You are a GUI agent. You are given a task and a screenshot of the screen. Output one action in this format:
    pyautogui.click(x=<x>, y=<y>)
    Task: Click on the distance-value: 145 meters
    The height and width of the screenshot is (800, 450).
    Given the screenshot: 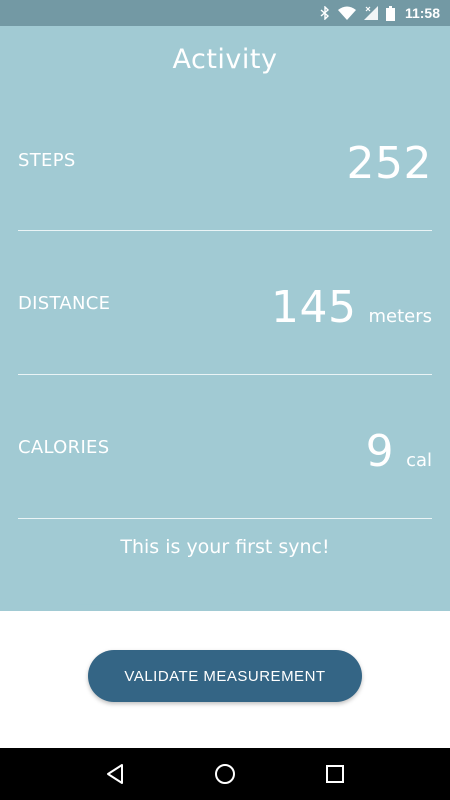 What is the action you would take?
    pyautogui.click(x=351, y=307)
    